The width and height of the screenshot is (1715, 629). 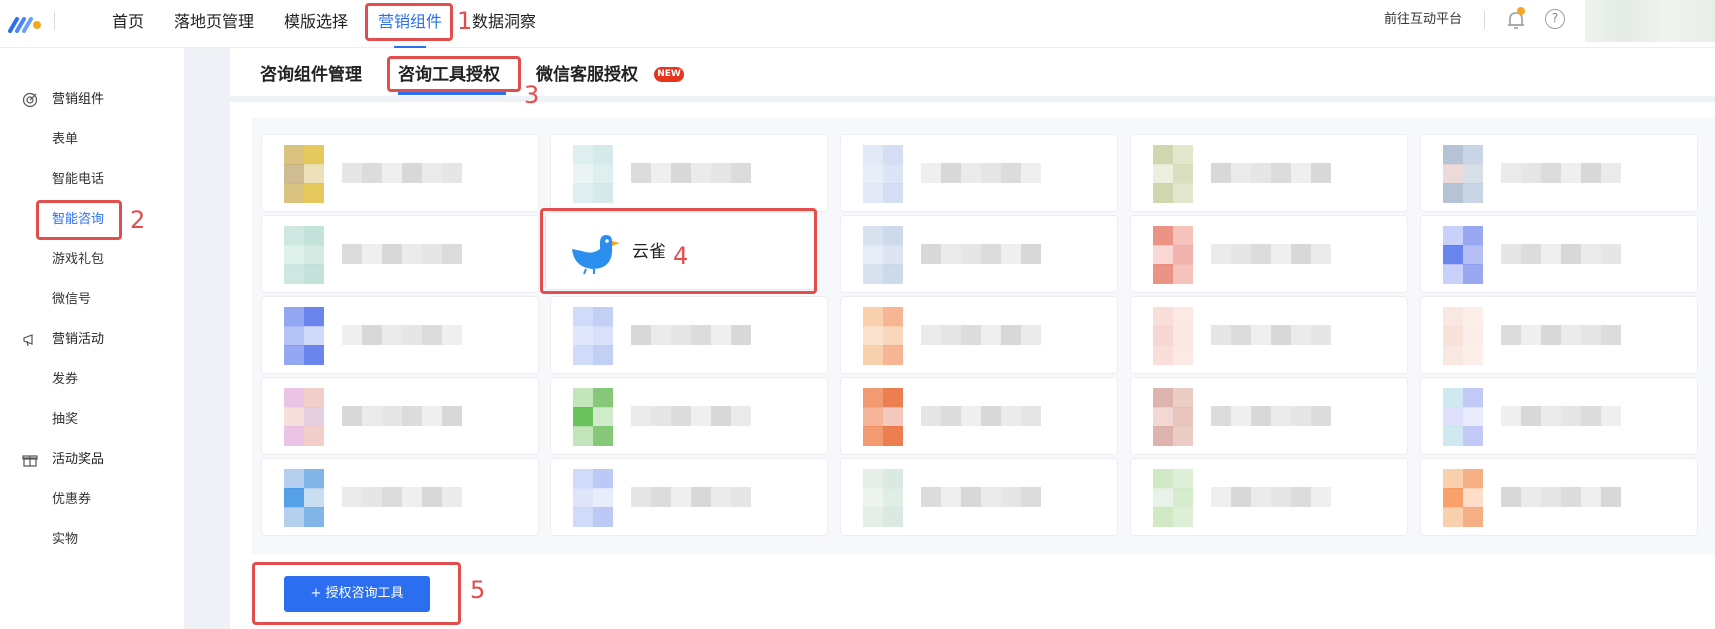 What do you see at coordinates (71, 300) in the screenshot?
I see `sidebar-item-wechat-id: 微信号` at bounding box center [71, 300].